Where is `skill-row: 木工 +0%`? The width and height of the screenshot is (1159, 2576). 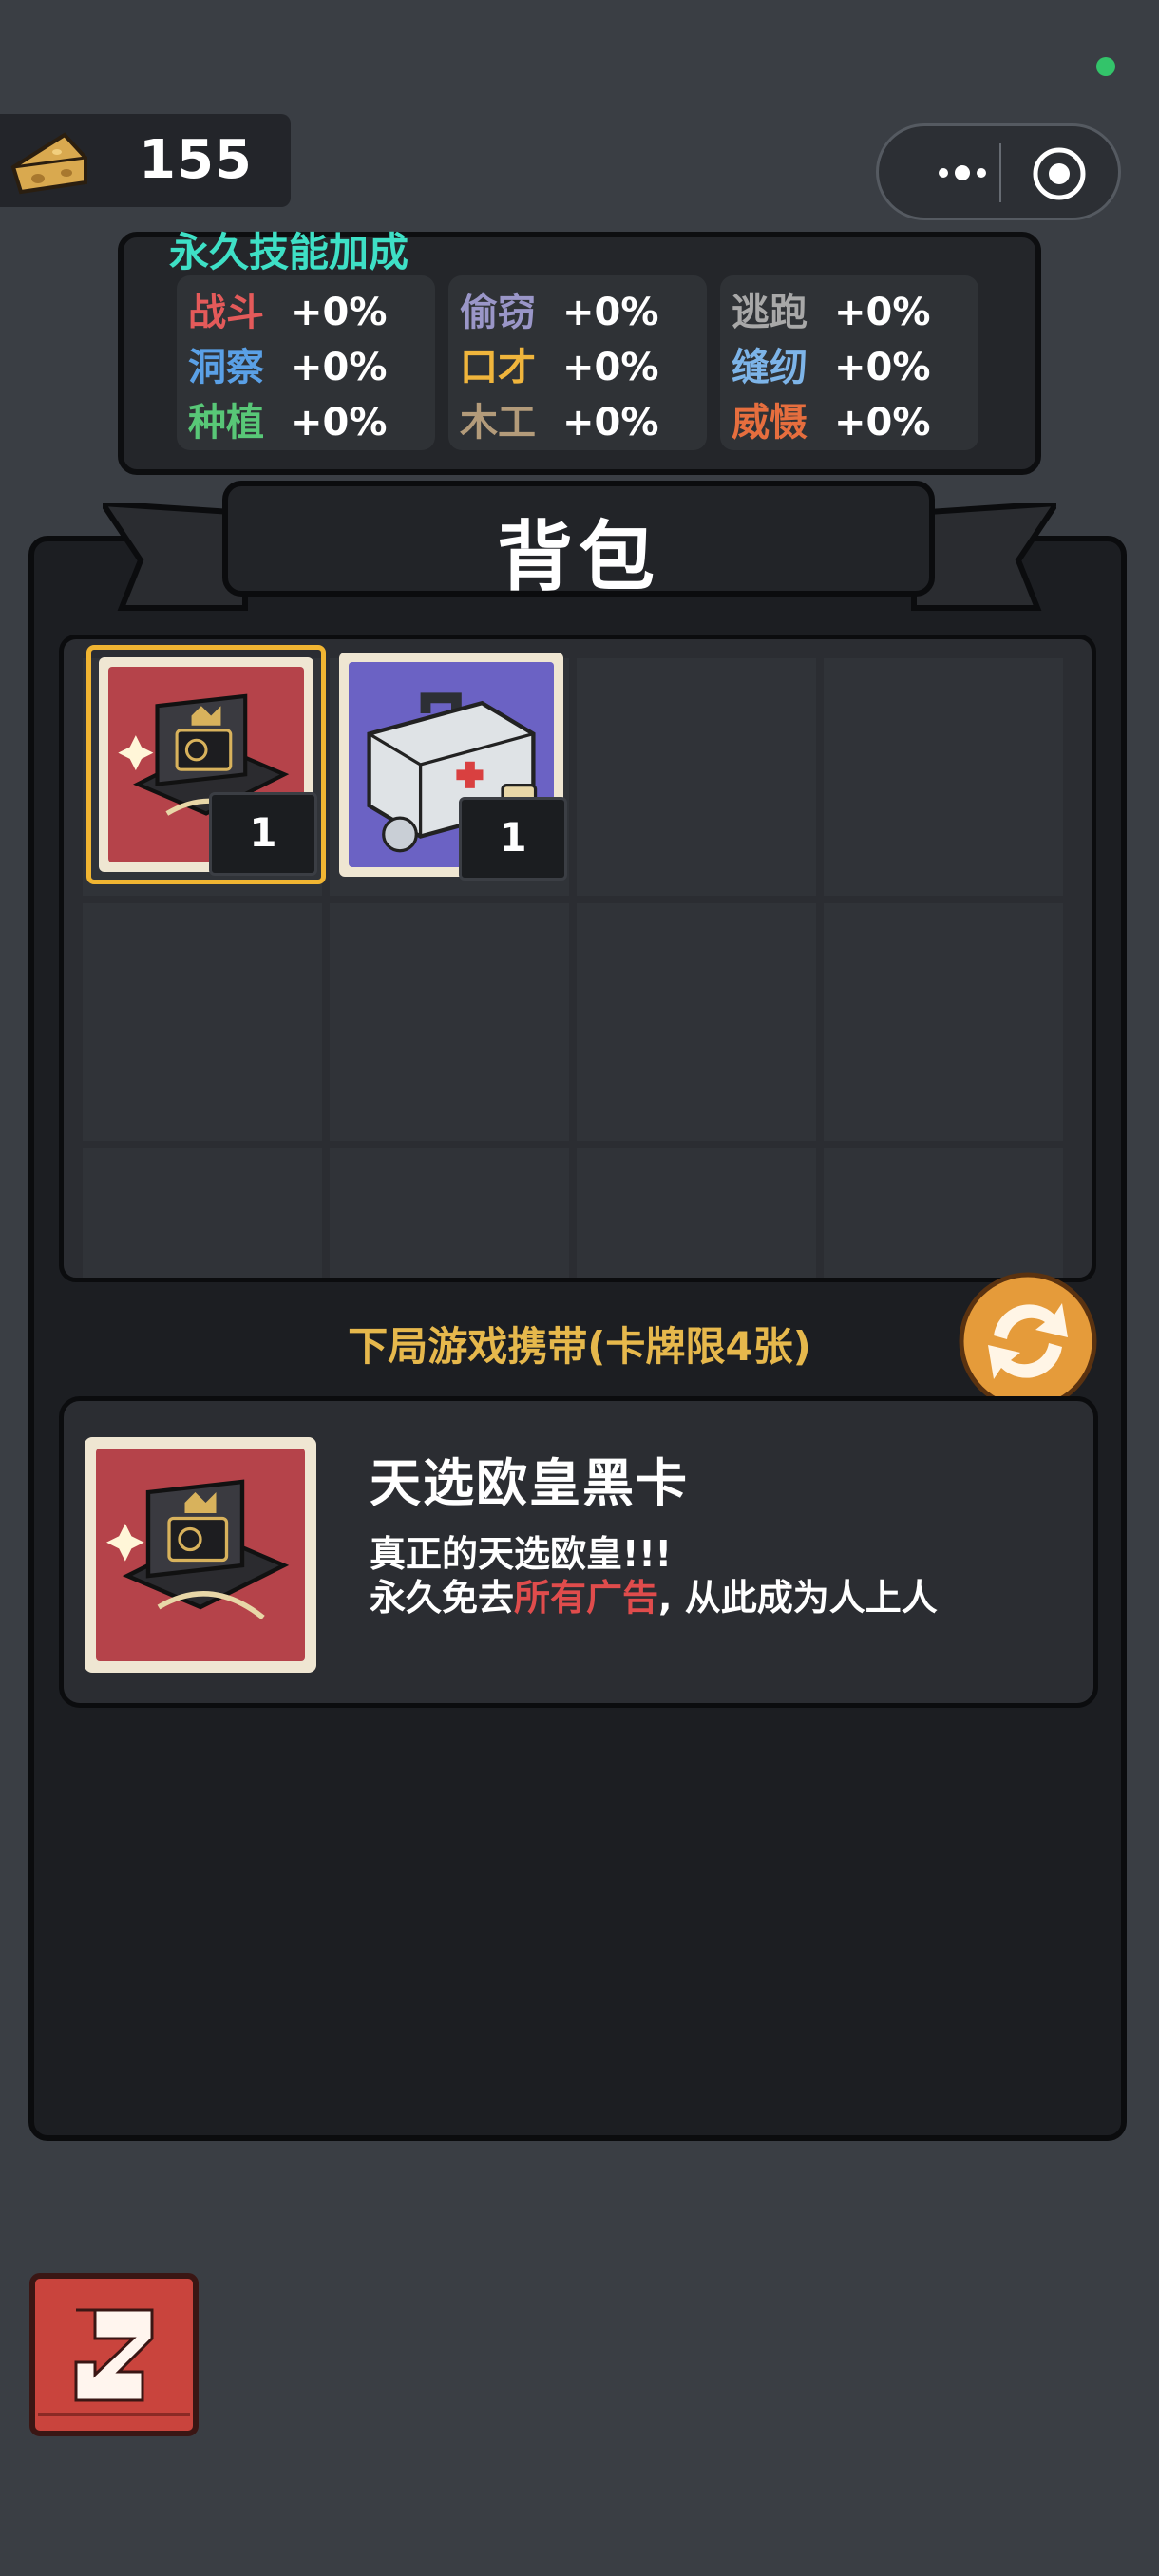 skill-row: 木工 +0% is located at coordinates (559, 418).